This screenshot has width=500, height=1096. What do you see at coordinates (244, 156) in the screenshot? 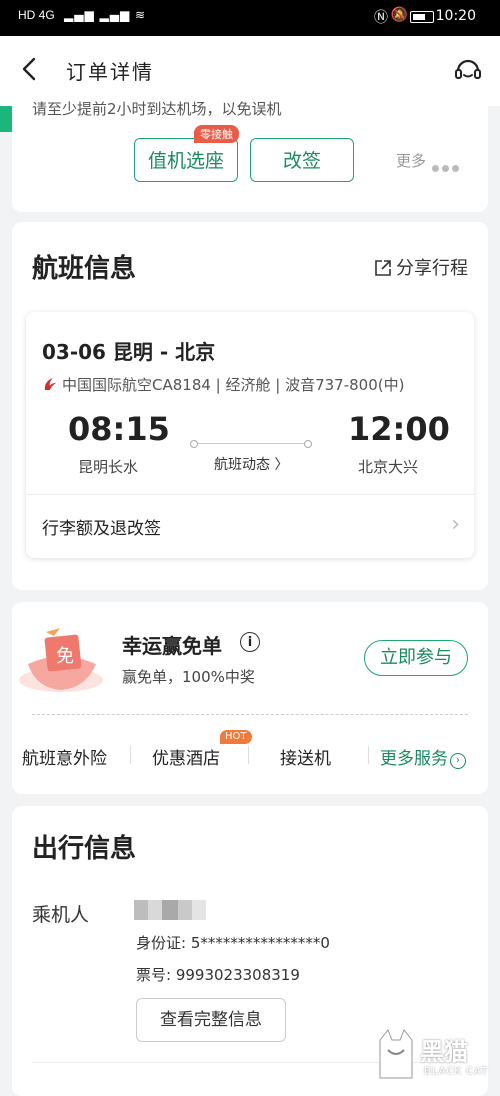
I see `order-actions-card: 请至少提前2小时到达机场，以免误机 值机选座 零接触 改签 更多` at bounding box center [244, 156].